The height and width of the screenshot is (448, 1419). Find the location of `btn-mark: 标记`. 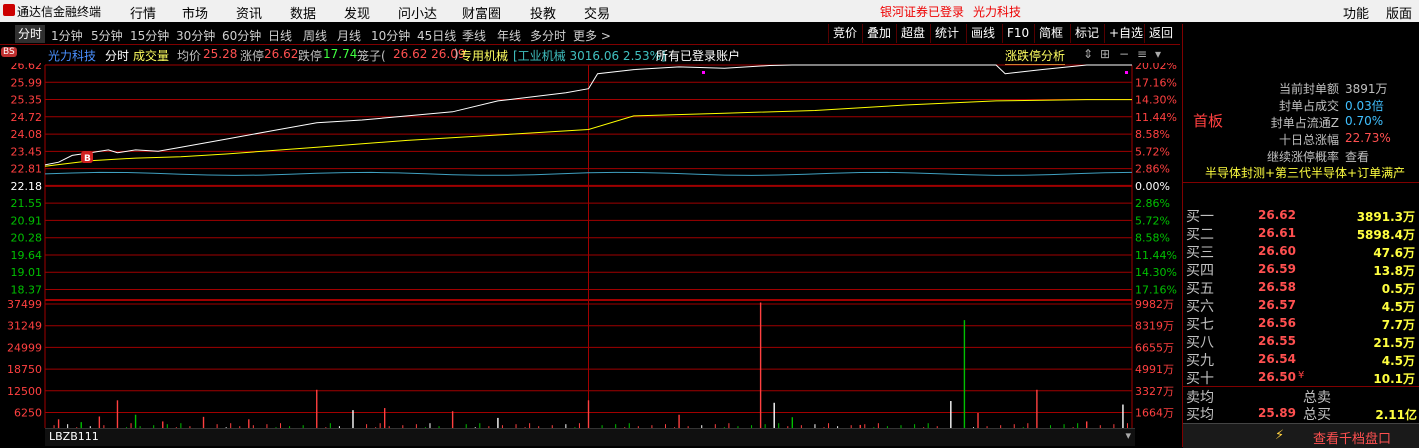

btn-mark: 标记 is located at coordinates (1086, 33).